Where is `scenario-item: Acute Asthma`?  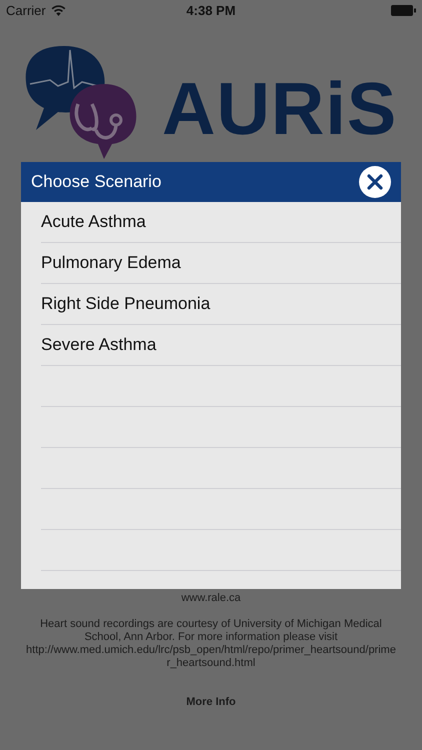 scenario-item: Acute Asthma is located at coordinates (93, 222).